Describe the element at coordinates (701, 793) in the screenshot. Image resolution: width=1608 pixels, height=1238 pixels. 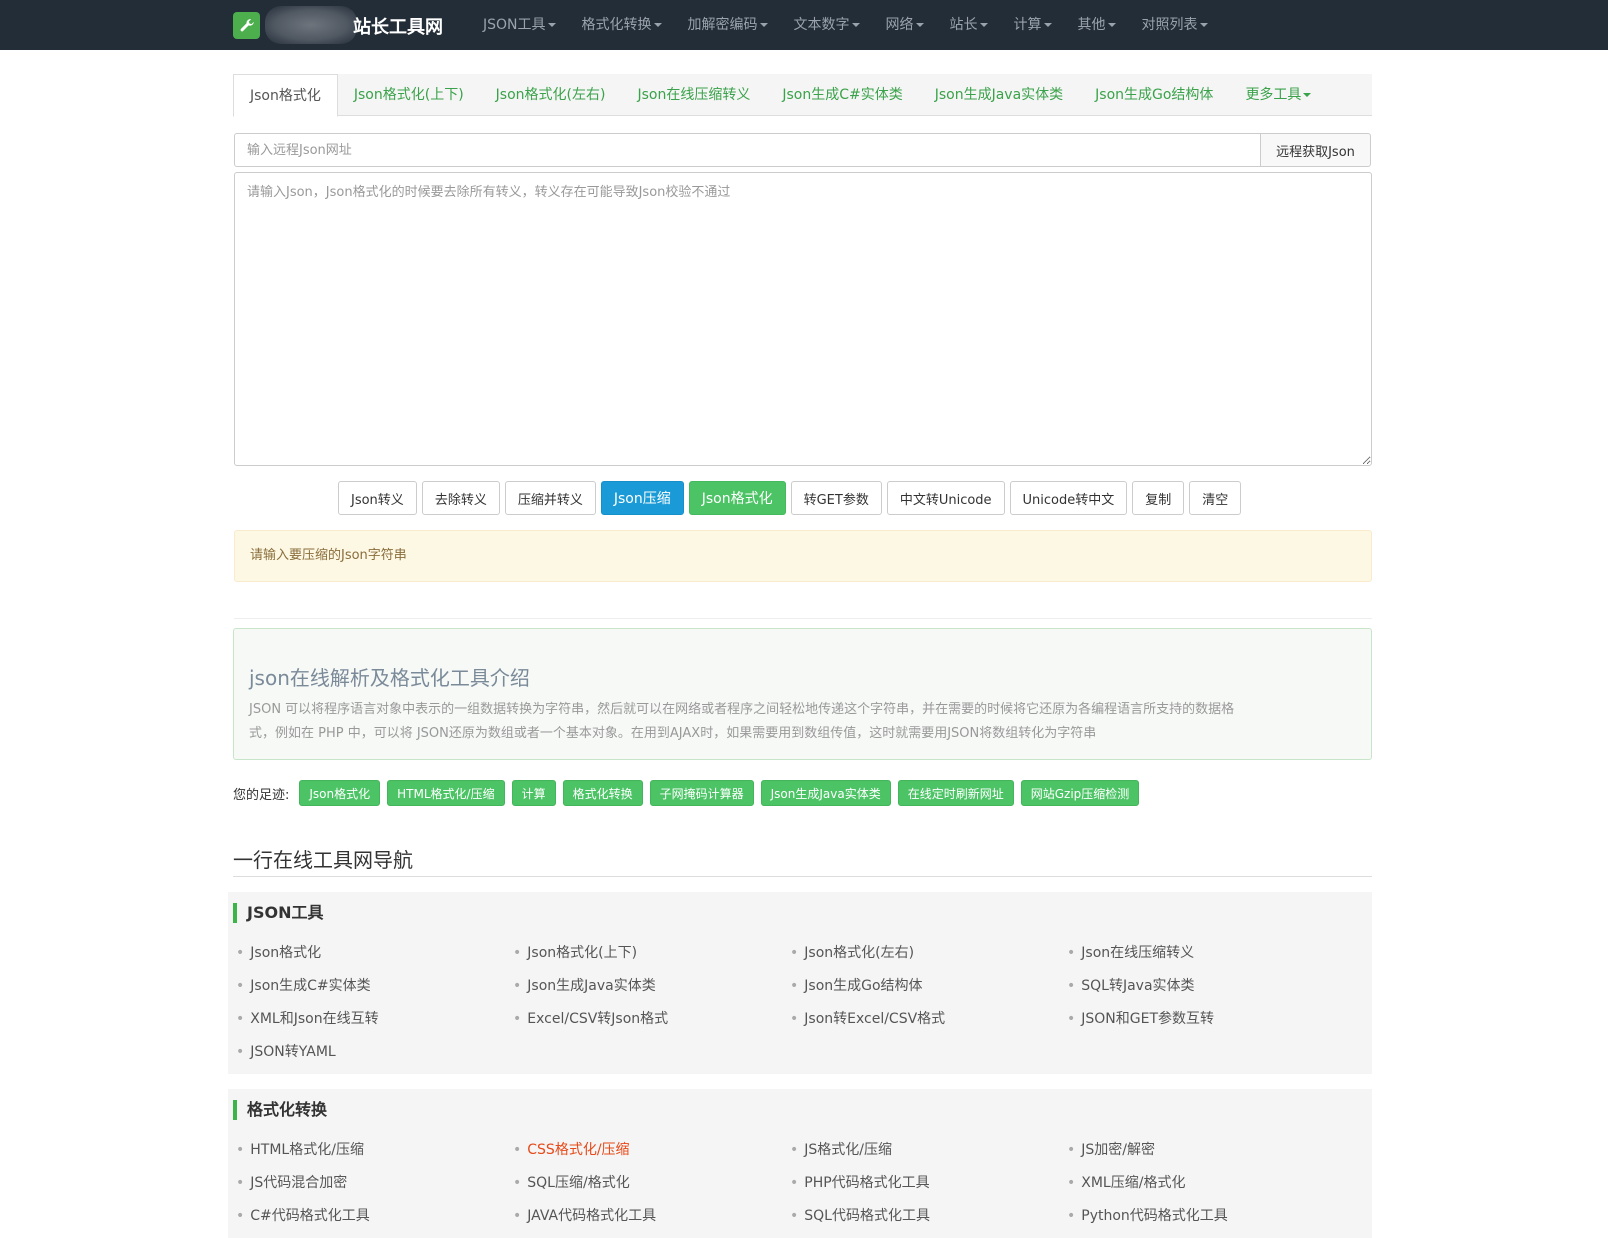
I see `footprint-tag: 子网掩码计算器` at that location.